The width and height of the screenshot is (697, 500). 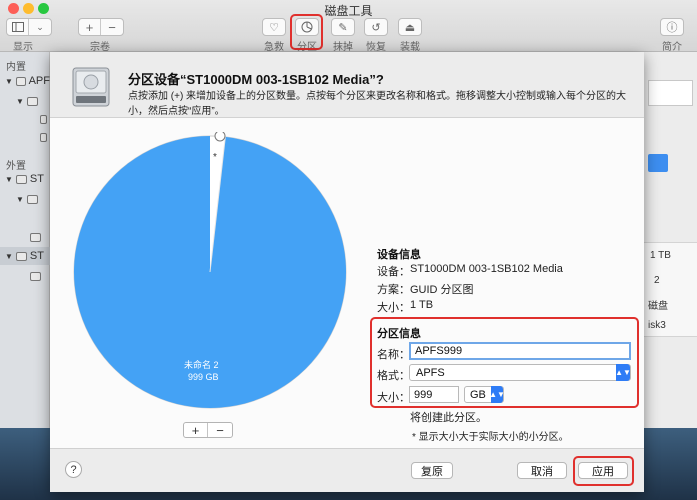 What do you see at coordinates (658, 306) in the screenshot?
I see `detail-cell: 磁盘` at bounding box center [658, 306].